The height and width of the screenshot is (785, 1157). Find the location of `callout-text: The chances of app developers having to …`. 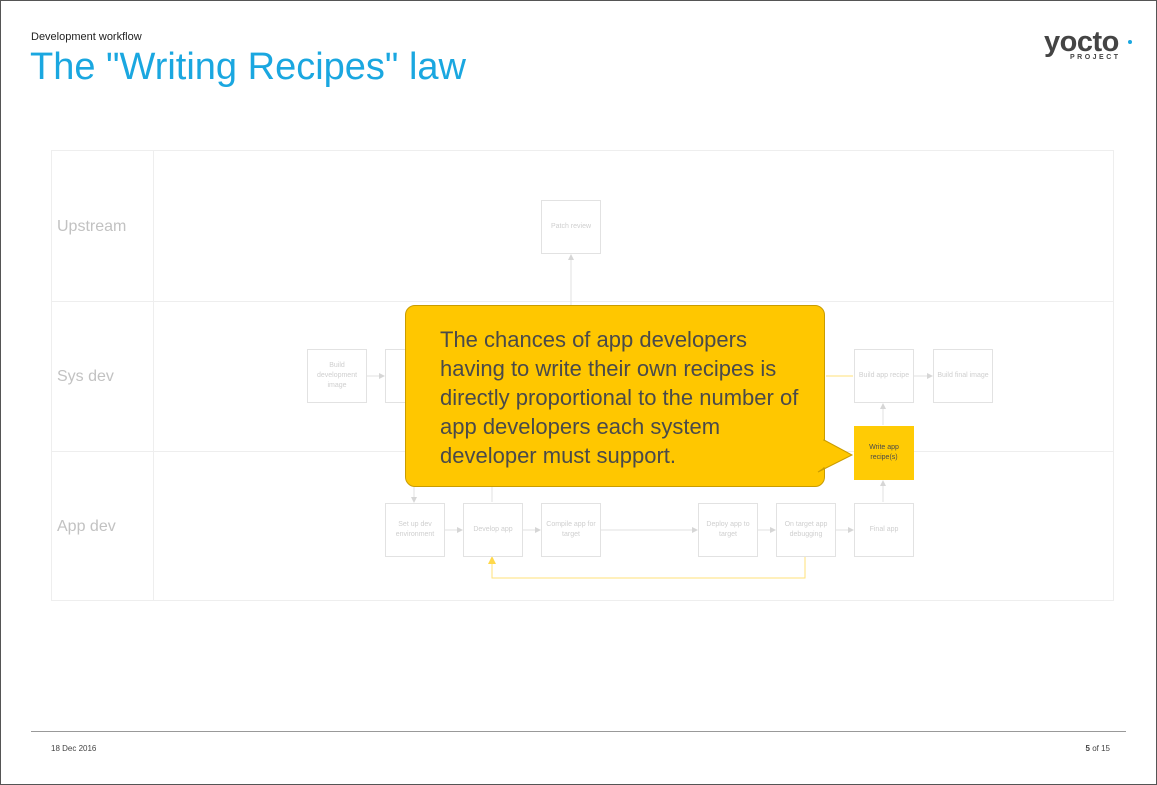

callout-text: The chances of app developers having to … is located at coordinates (619, 397).